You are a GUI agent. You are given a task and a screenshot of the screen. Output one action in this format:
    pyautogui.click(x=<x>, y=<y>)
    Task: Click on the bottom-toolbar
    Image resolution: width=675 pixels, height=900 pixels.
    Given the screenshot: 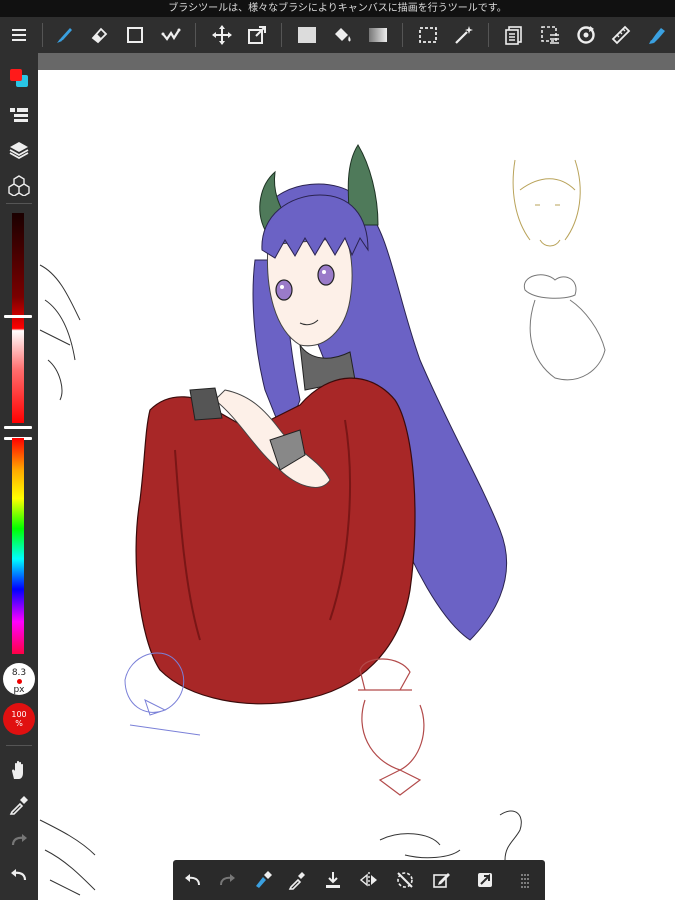 What is the action you would take?
    pyautogui.click(x=359, y=880)
    